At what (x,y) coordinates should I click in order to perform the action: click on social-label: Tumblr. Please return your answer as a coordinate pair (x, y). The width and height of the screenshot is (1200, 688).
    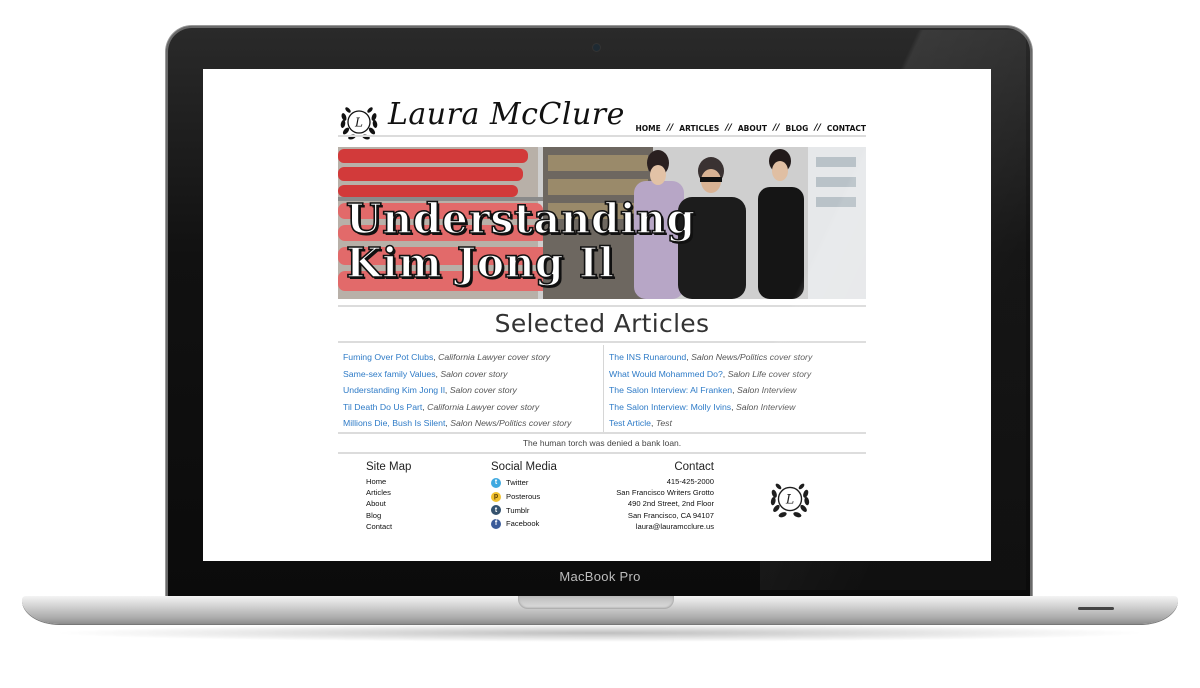
    Looking at the image, I should click on (518, 510).